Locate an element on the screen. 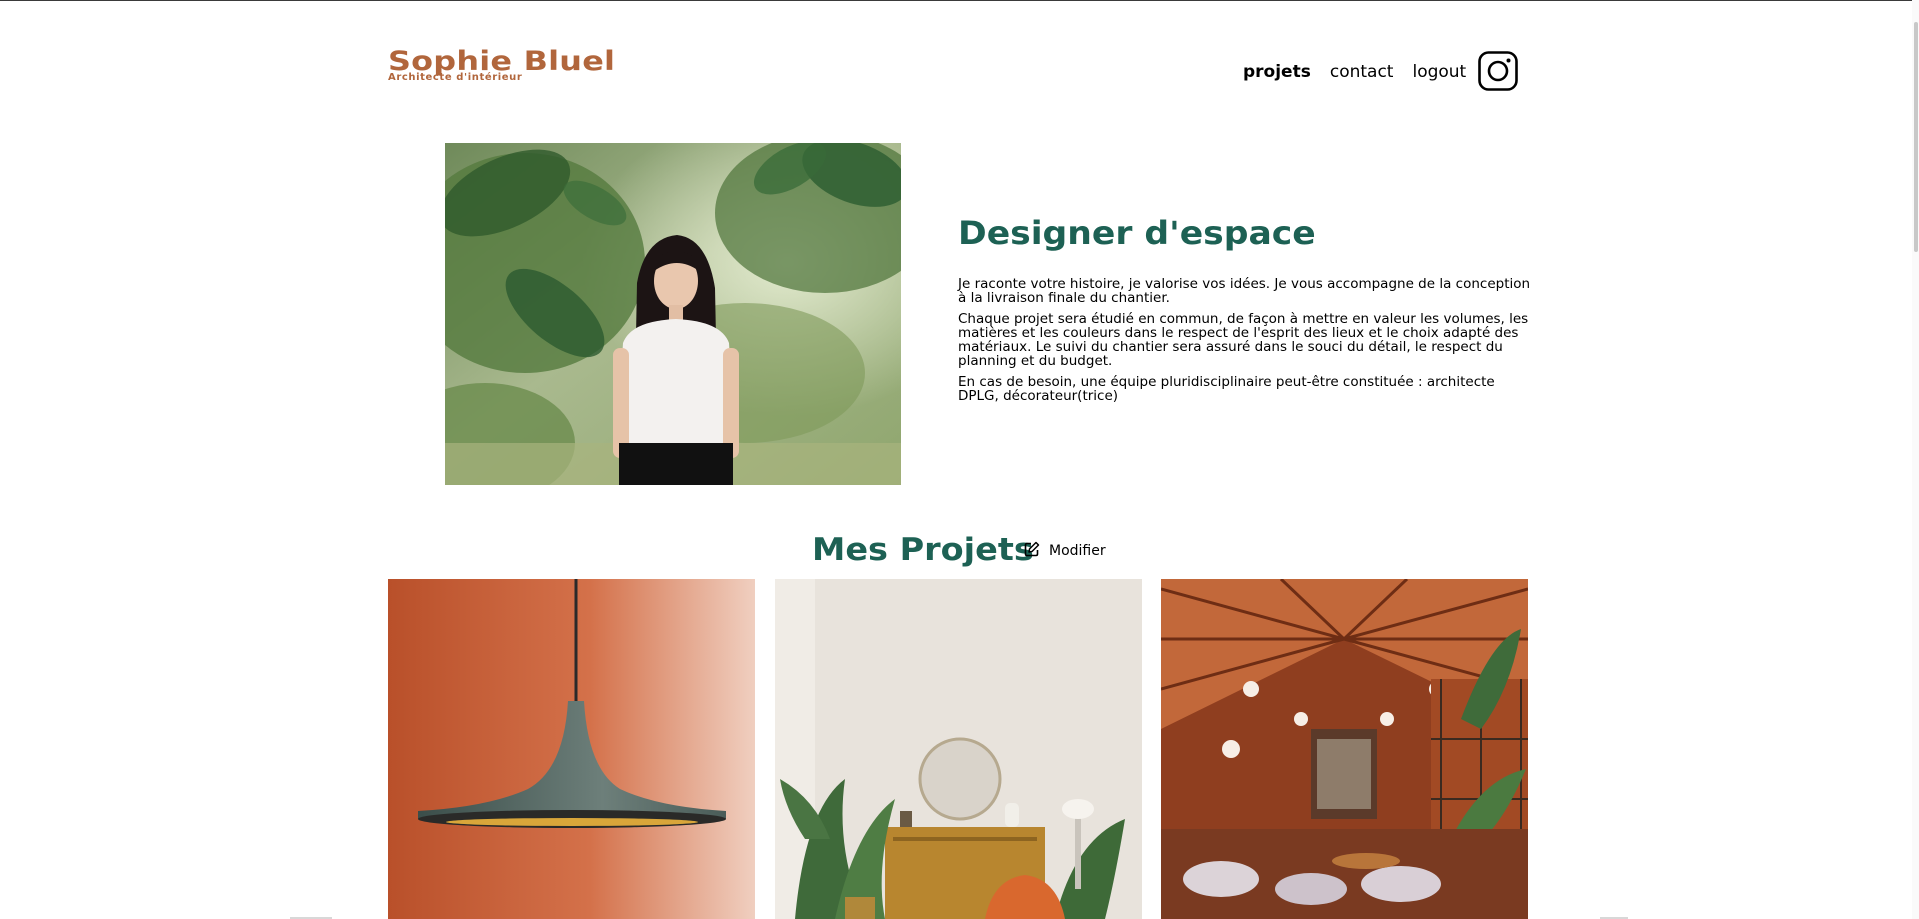  logo-title: Sophie Bluel is located at coordinates (501, 61).